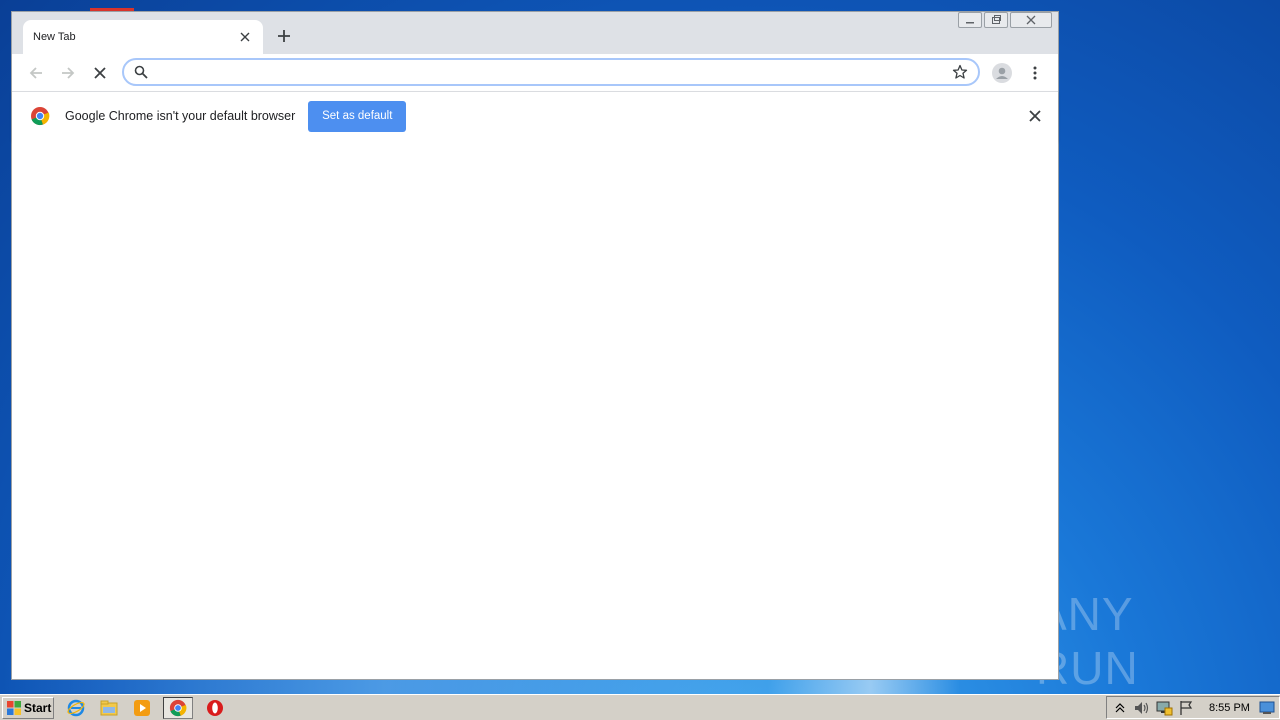 The image size is (1280, 720). I want to click on address-bar, so click(551, 72).